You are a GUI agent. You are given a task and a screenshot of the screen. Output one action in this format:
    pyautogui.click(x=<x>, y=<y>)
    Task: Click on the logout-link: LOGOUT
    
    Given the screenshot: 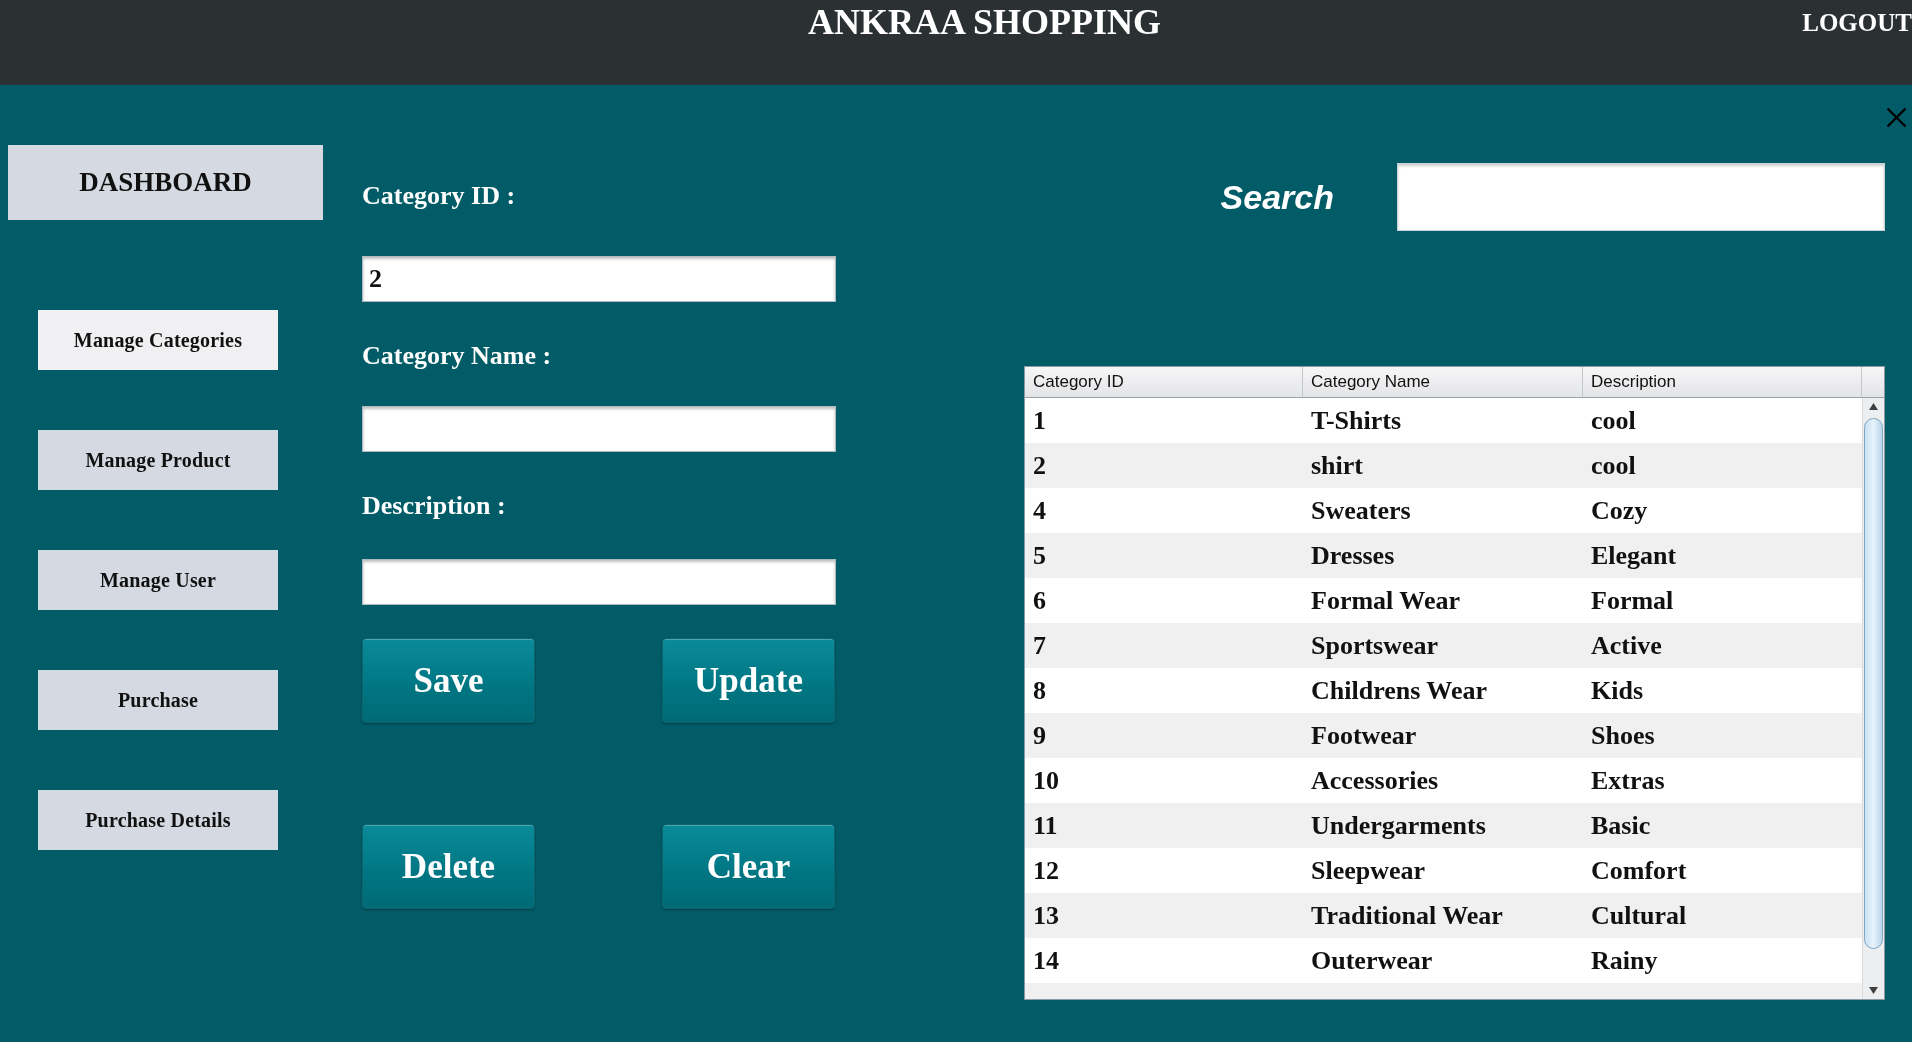 What is the action you would take?
    pyautogui.click(x=1857, y=23)
    